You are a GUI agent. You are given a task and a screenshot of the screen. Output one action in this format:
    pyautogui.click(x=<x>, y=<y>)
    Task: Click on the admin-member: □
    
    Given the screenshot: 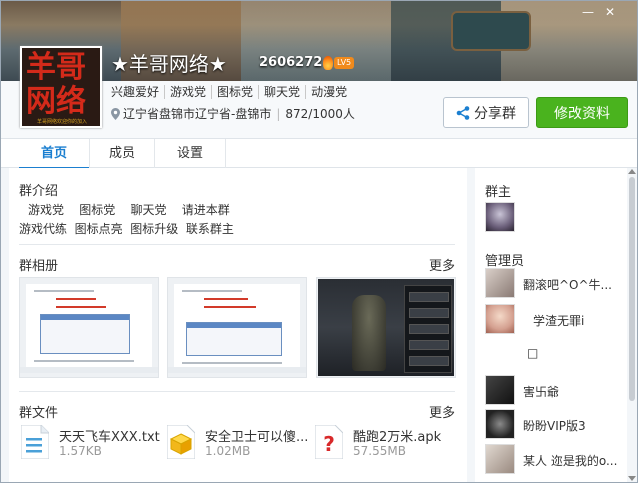 What is the action you would take?
    pyautogui.click(x=556, y=356)
    